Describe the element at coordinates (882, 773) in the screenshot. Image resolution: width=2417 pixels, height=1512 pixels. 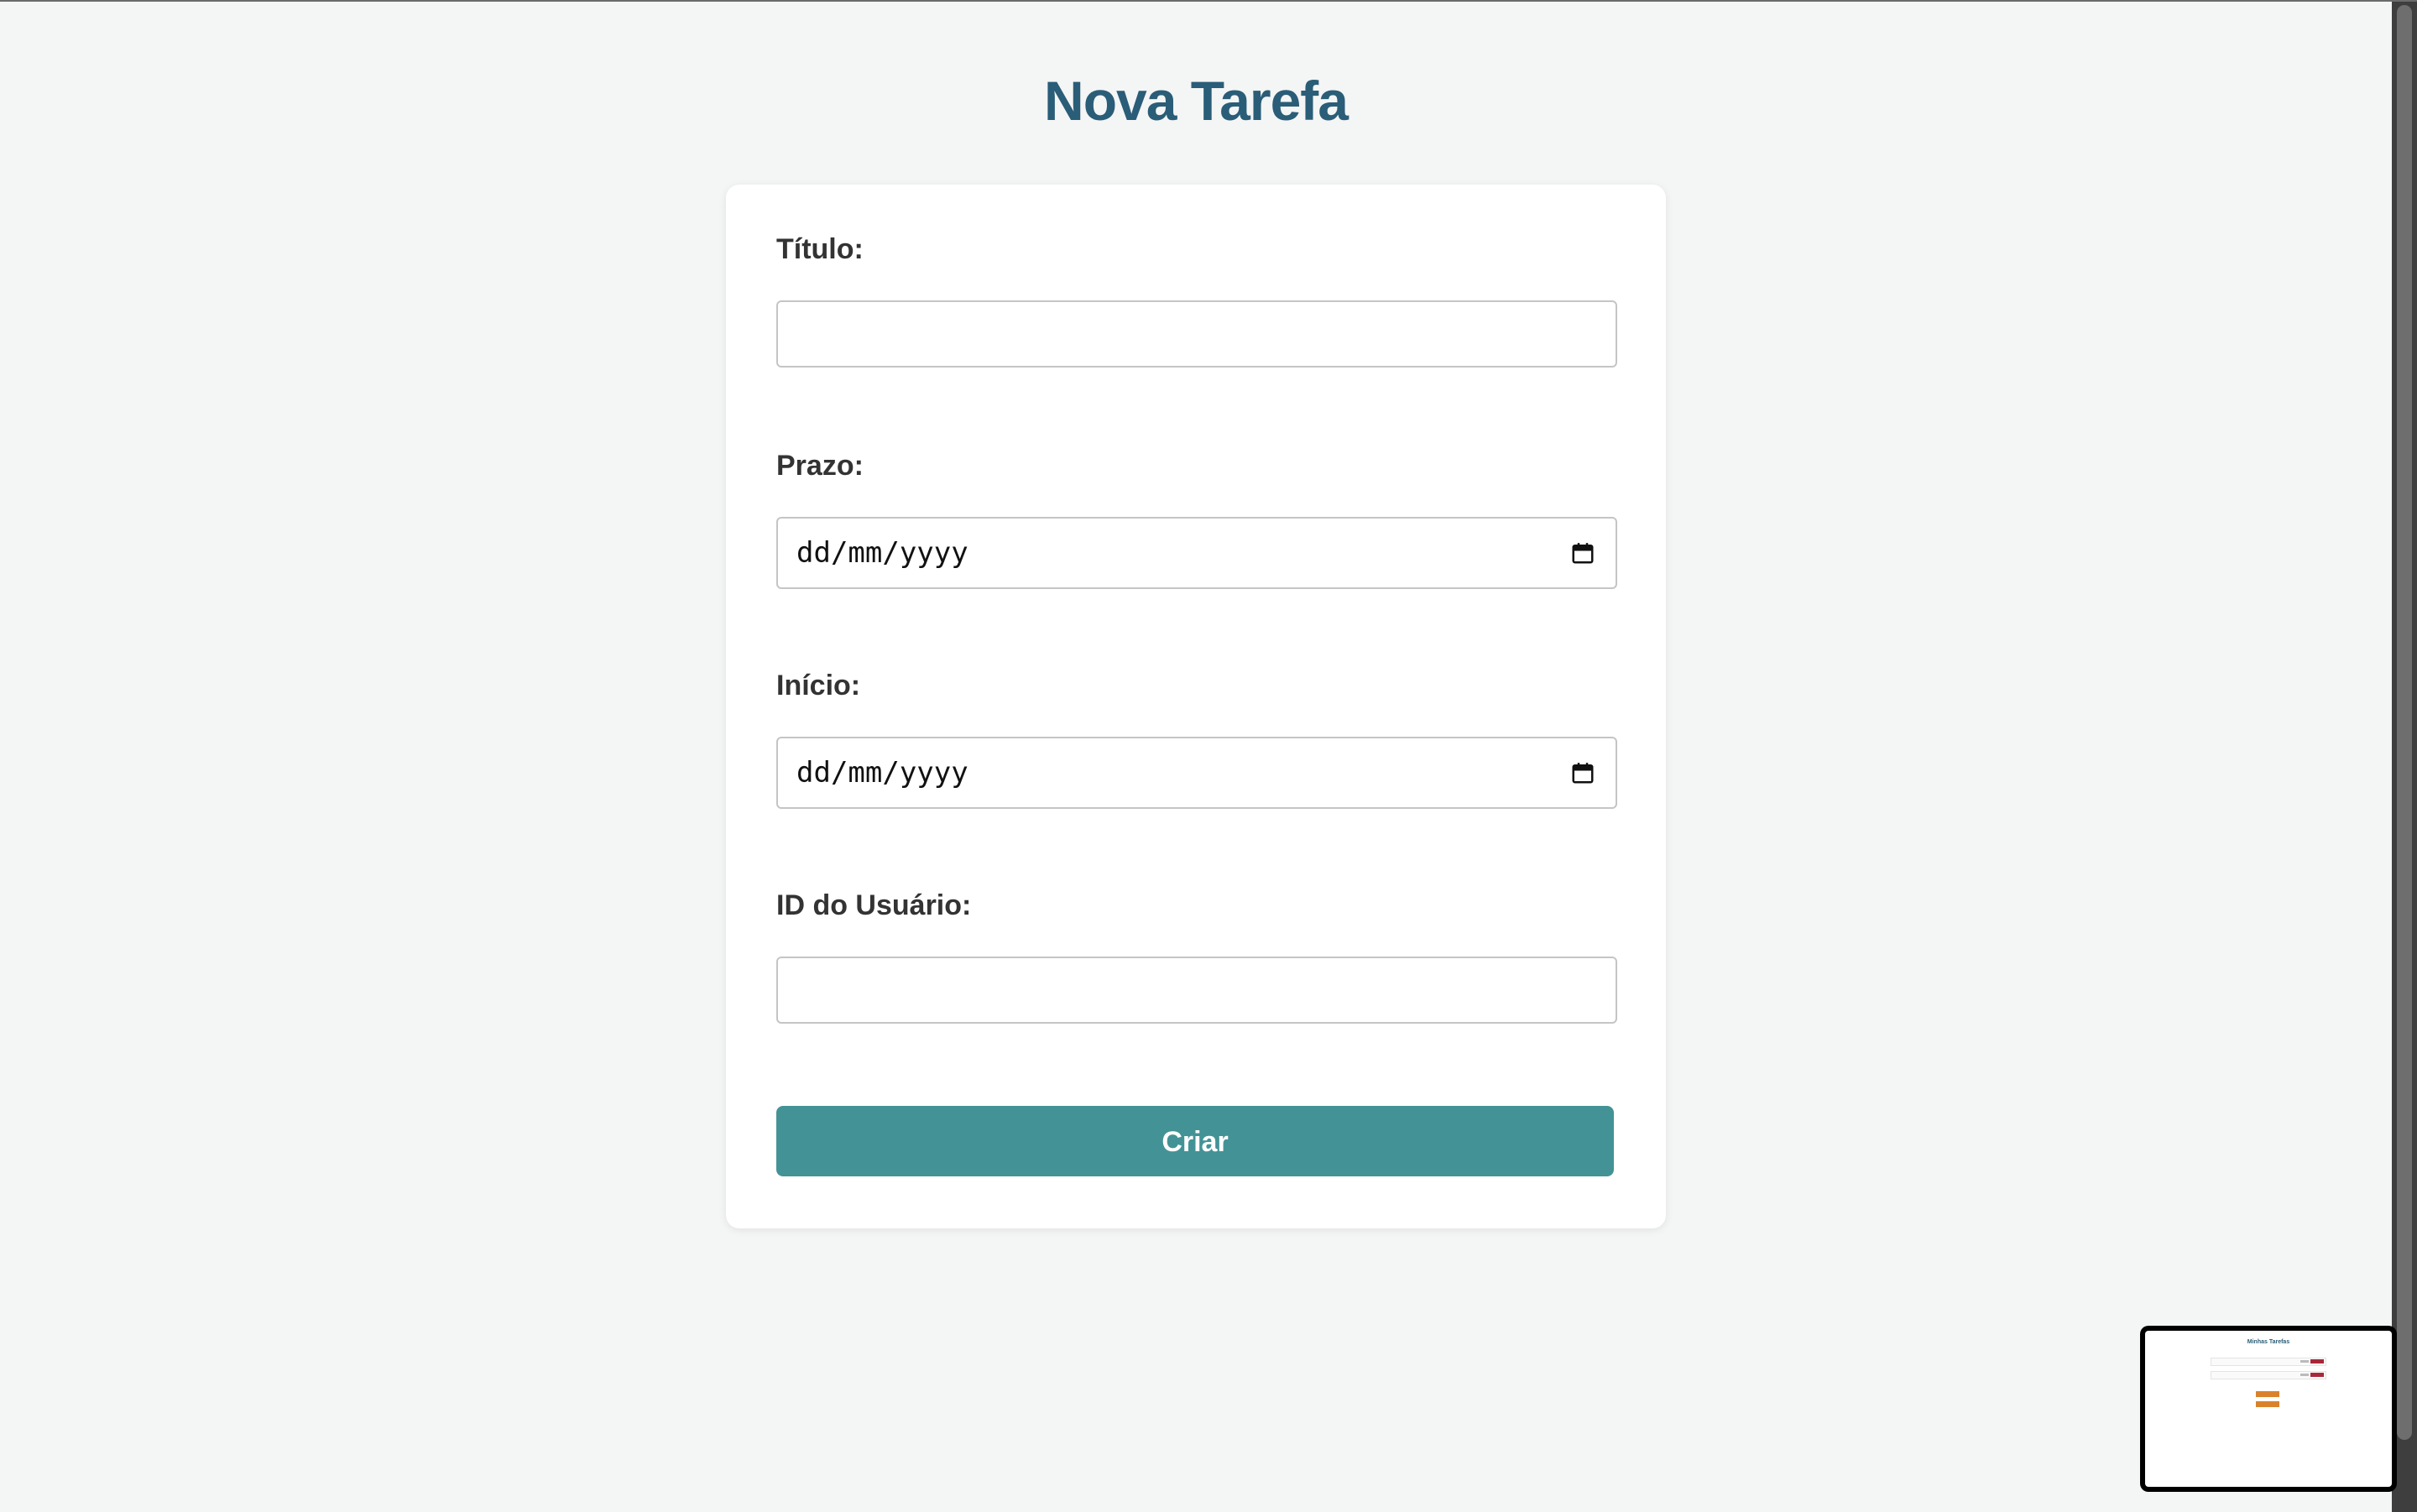
I see `start-date-placeholder: dd/mm/yyyy` at that location.